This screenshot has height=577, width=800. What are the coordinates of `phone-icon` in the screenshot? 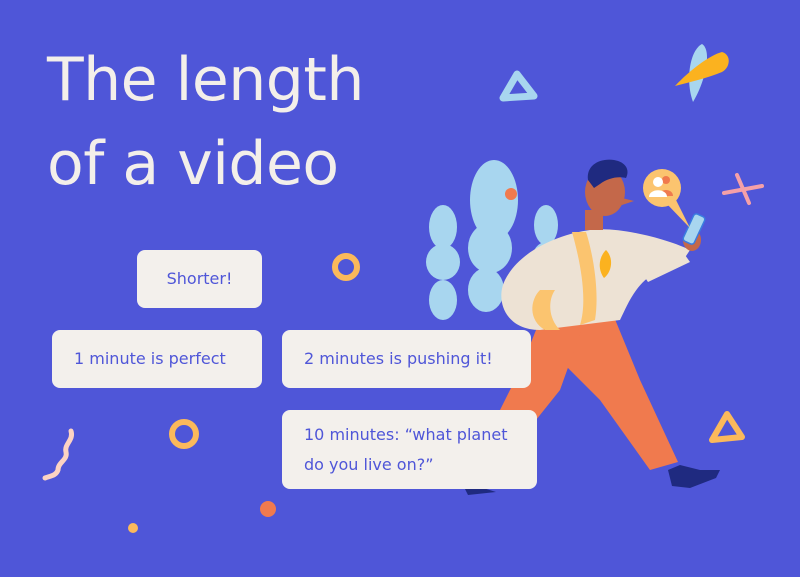 It's located at (694, 229).